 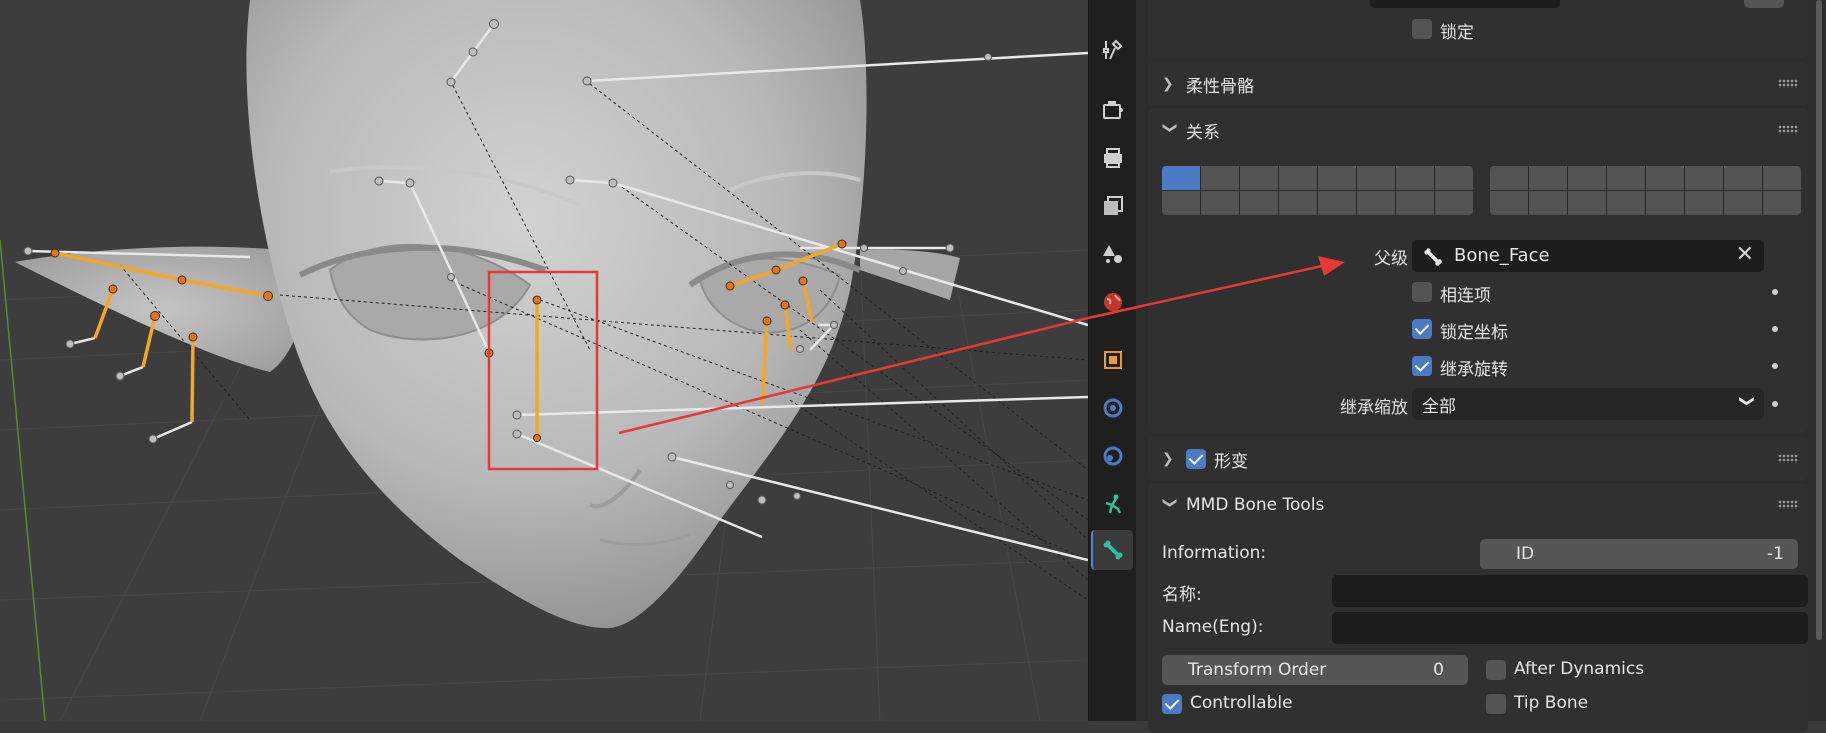 I want to click on physics-icon, so click(x=1113, y=456).